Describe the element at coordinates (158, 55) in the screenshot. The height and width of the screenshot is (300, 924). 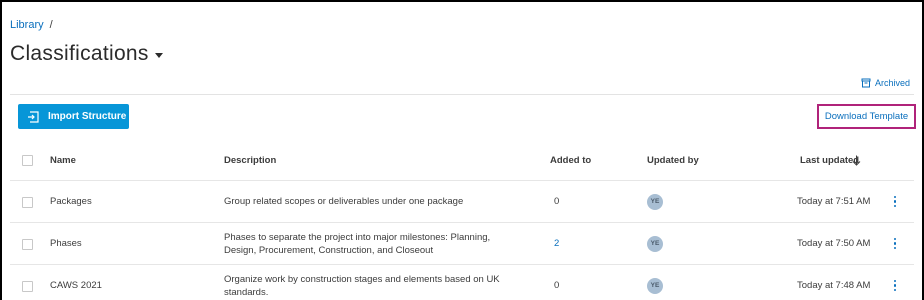
I see `caret-down-icon` at that location.